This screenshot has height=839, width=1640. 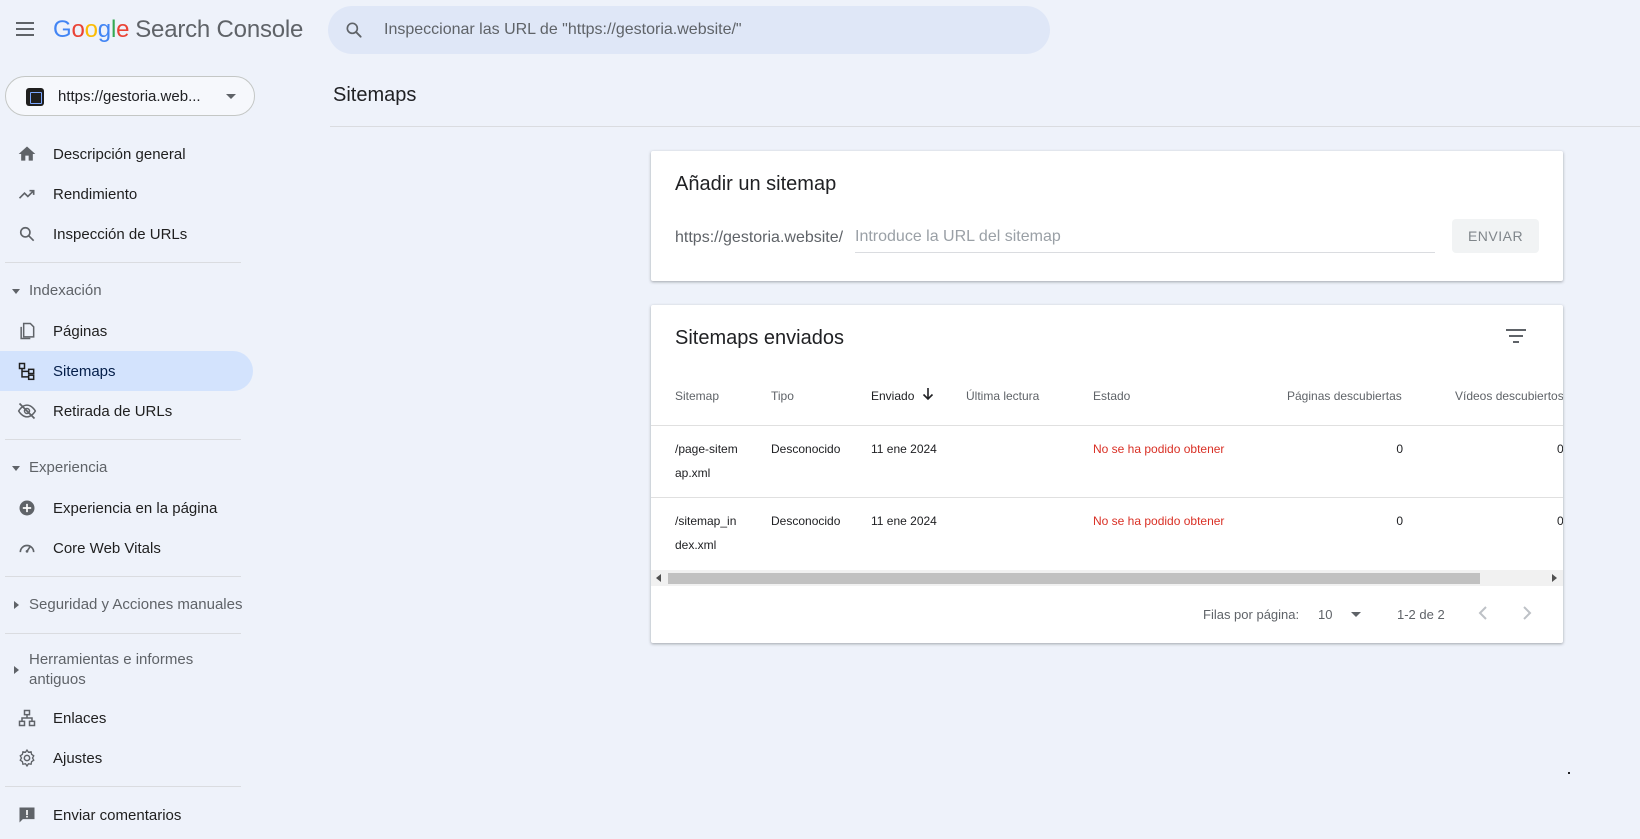 I want to click on section-label: Indexación, so click(x=65, y=290).